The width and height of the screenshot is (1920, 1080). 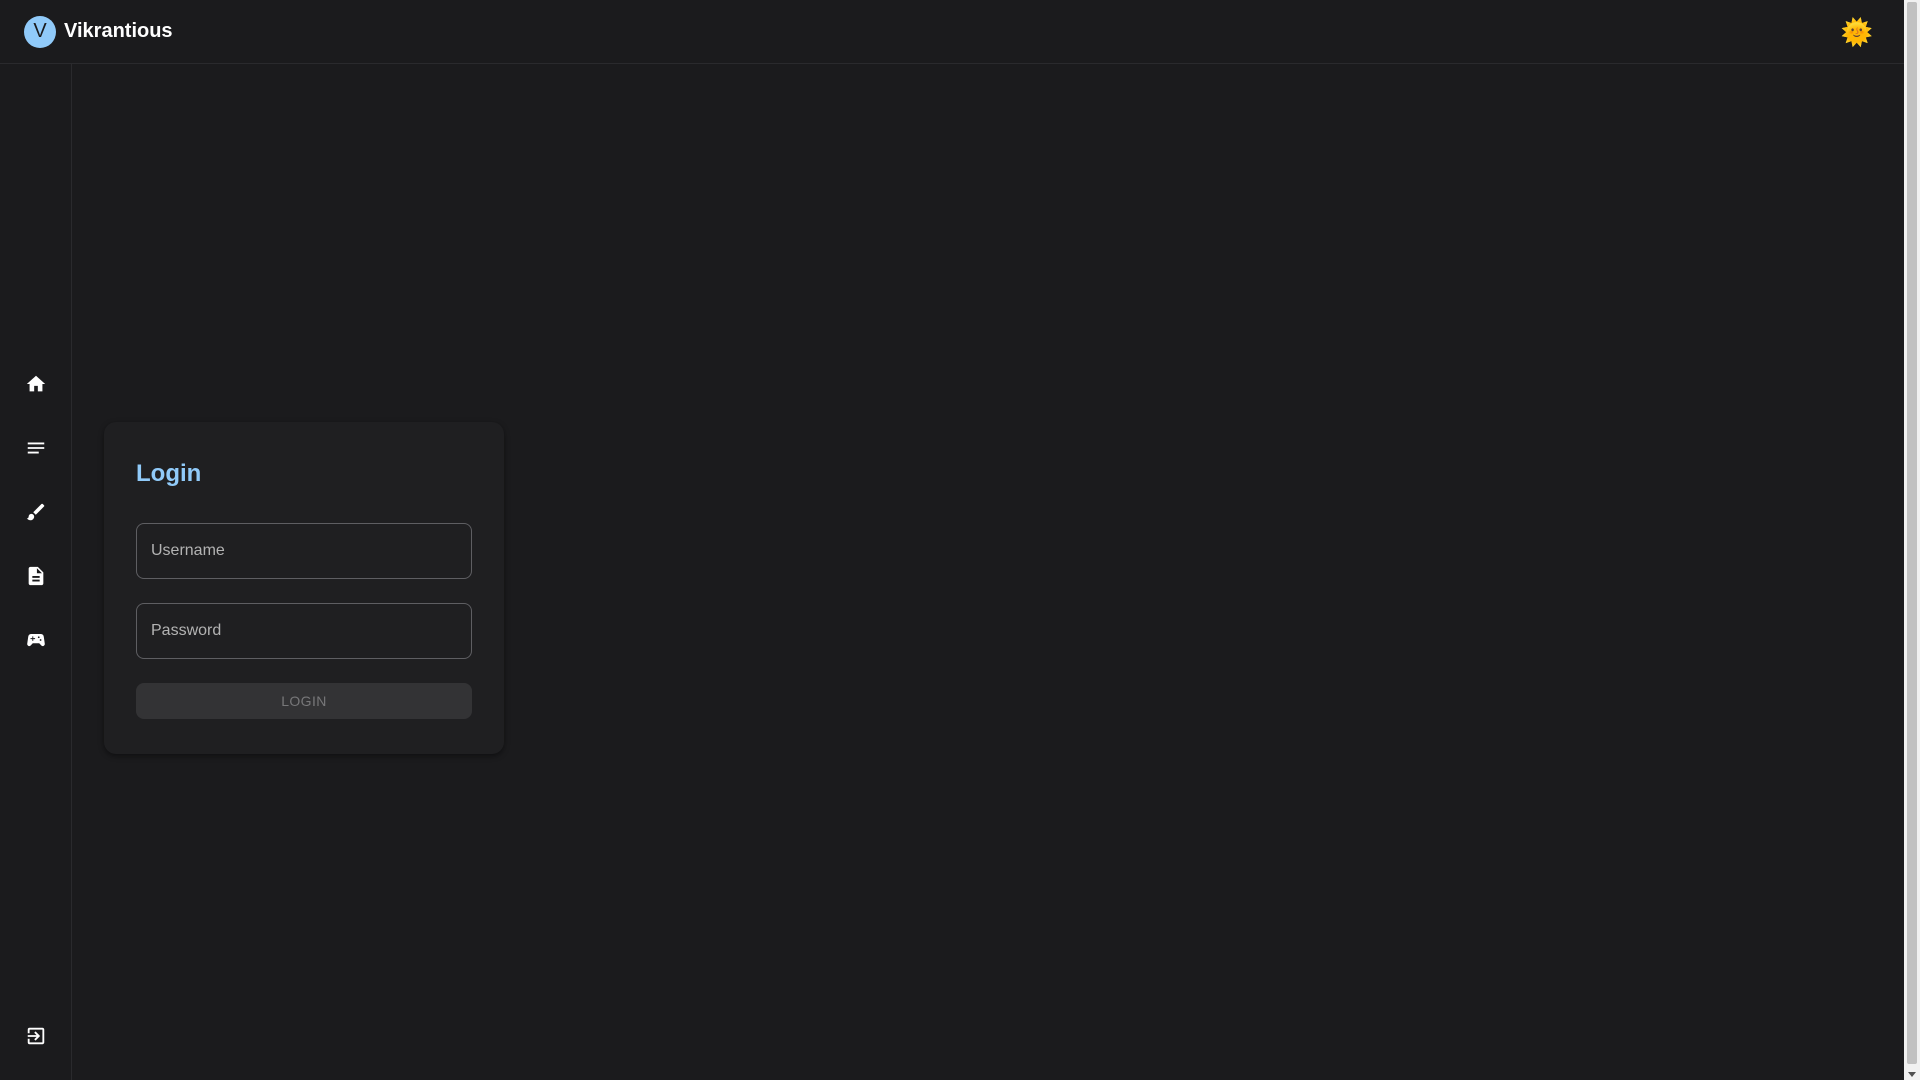 I want to click on login-title: Login, so click(x=169, y=473).